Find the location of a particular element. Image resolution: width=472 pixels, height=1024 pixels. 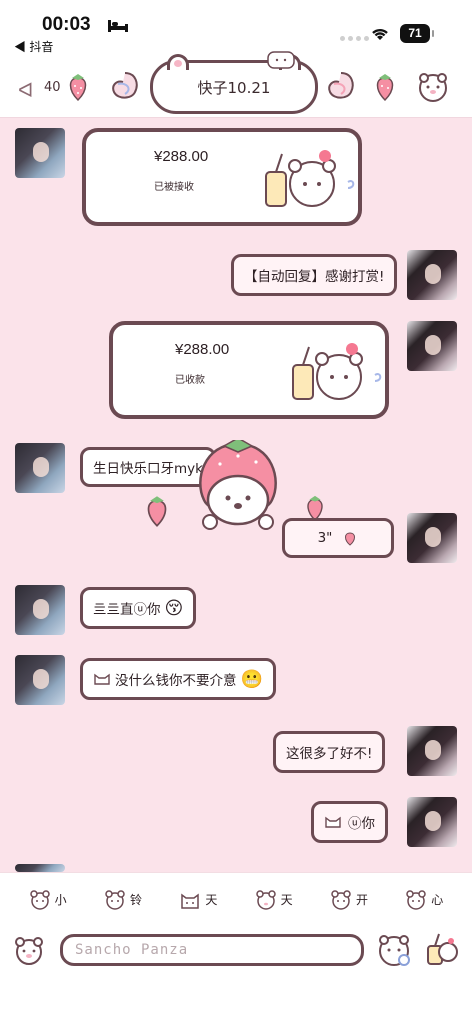

emoji-button-icon is located at coordinates (394, 950).